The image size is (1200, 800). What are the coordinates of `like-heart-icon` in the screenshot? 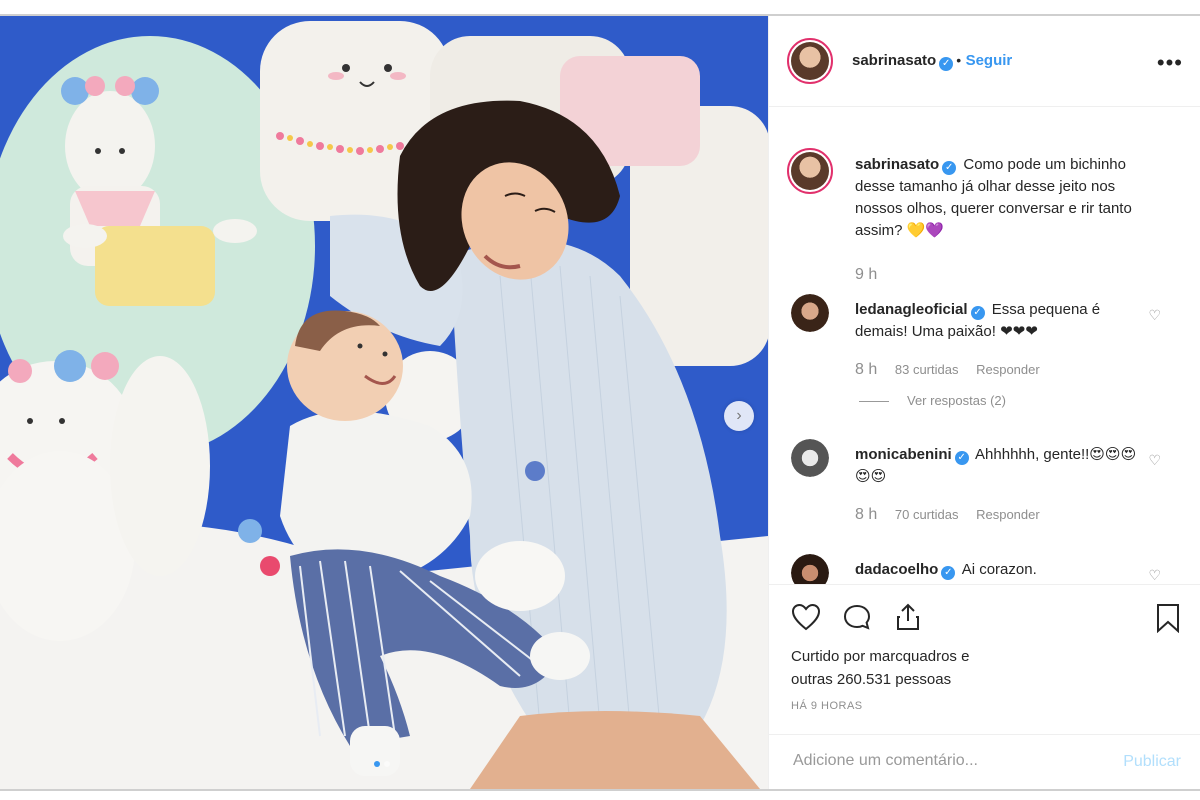 It's located at (806, 617).